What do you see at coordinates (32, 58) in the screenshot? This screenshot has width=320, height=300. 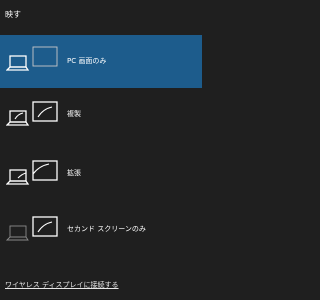 I see `pc-screen-only-icon` at bounding box center [32, 58].